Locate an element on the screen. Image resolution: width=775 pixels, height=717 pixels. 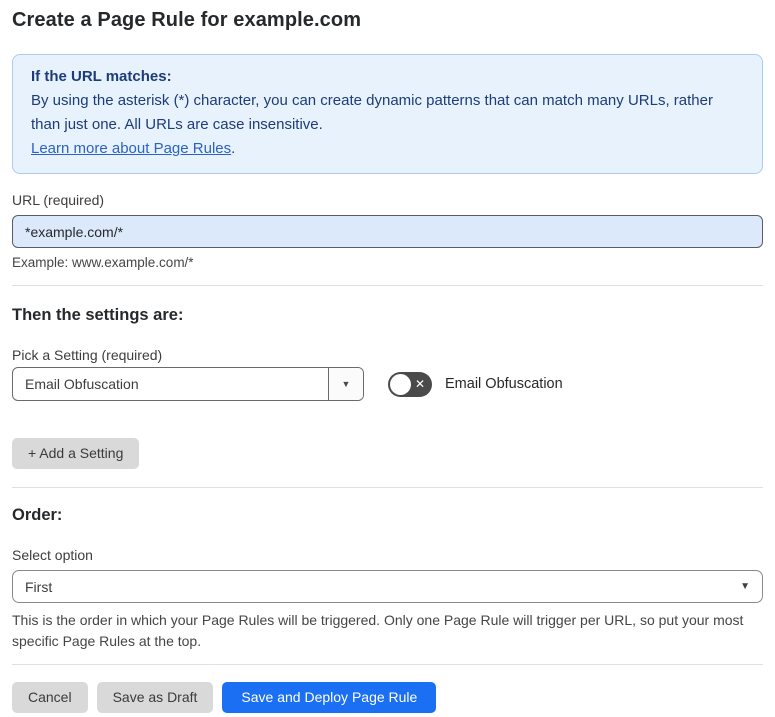
settings-heading: Then the settings are: is located at coordinates (98, 315).